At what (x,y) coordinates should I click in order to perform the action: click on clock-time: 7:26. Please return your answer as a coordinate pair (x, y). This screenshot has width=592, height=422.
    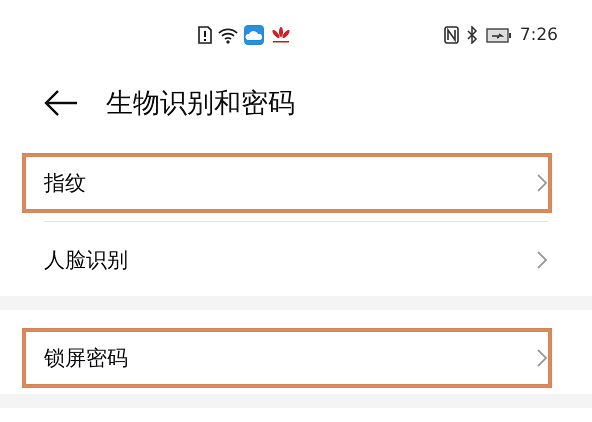
    Looking at the image, I should click on (539, 35).